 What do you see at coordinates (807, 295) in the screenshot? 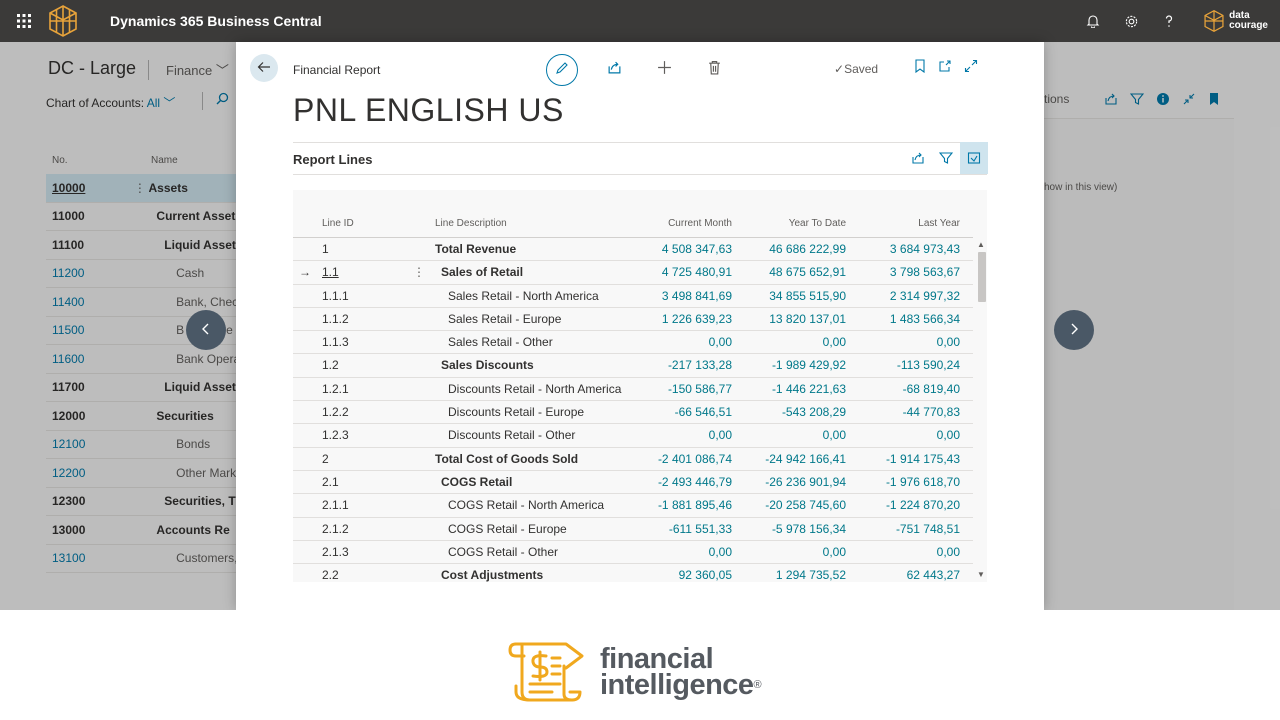
I see `year-to-date-value: 34 855 515,90` at bounding box center [807, 295].